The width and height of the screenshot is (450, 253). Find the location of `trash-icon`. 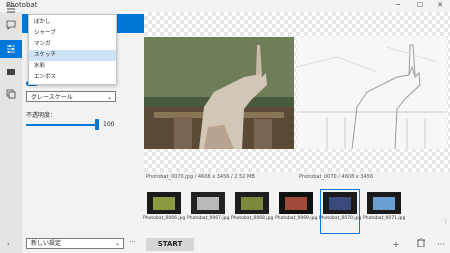

trash-icon is located at coordinates (421, 242).